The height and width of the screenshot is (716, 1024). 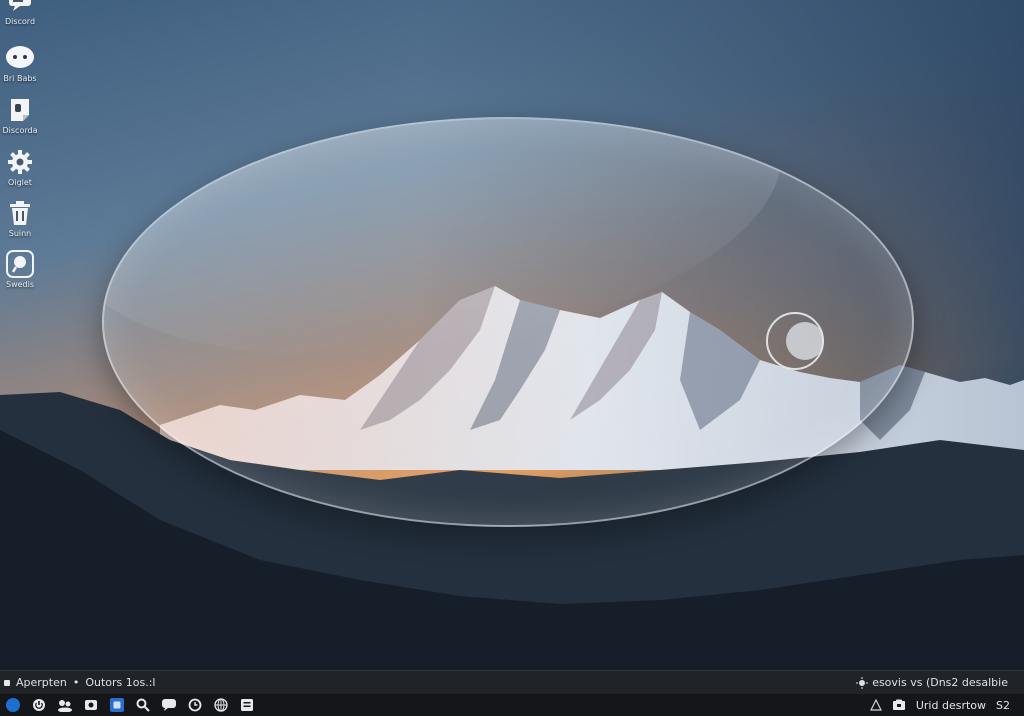 I want to click on taskbar-store-button, so click(x=117, y=705).